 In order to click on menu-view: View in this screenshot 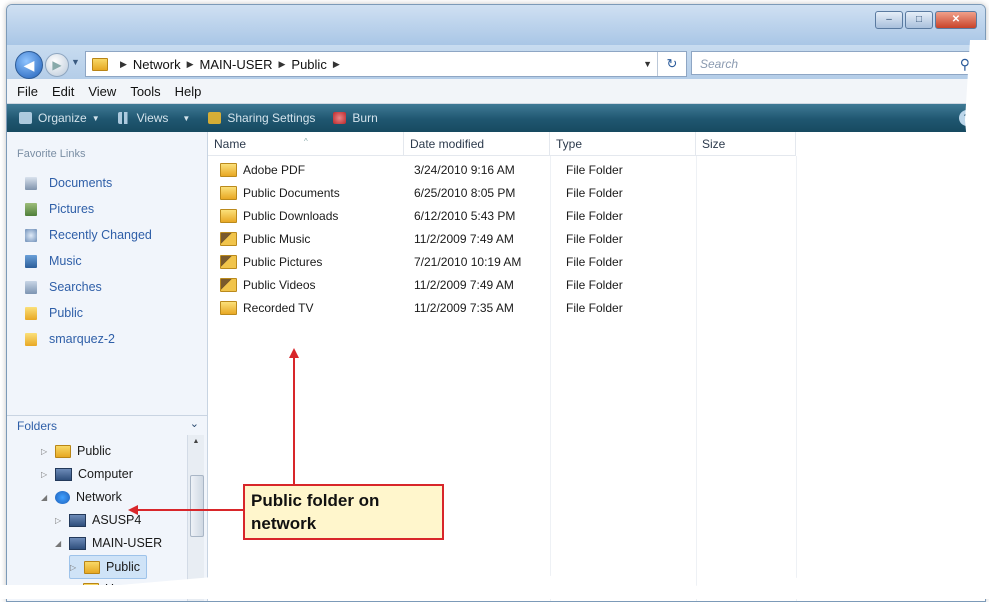, I will do `click(102, 91)`.